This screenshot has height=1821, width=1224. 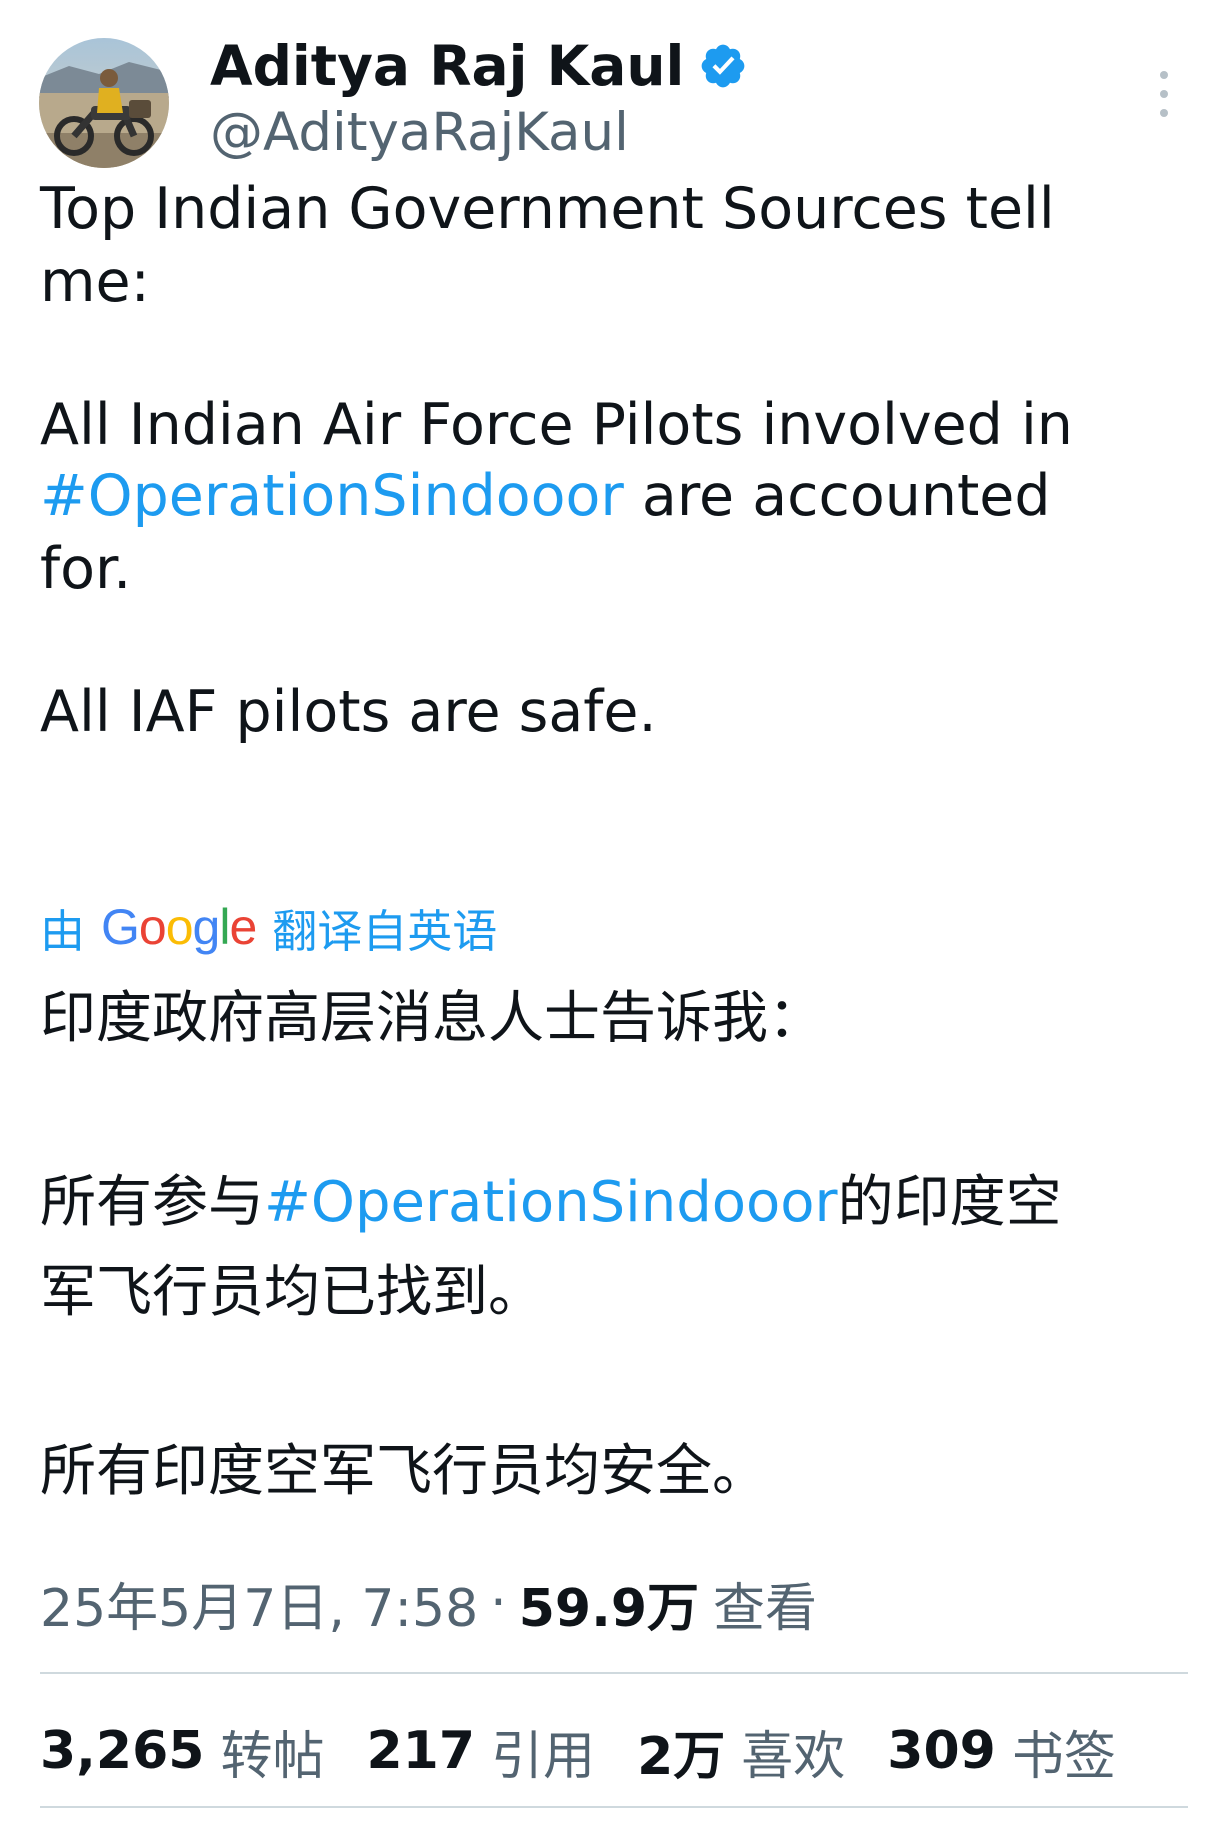 What do you see at coordinates (681, 1756) in the screenshot?
I see `likes-count: 2万` at bounding box center [681, 1756].